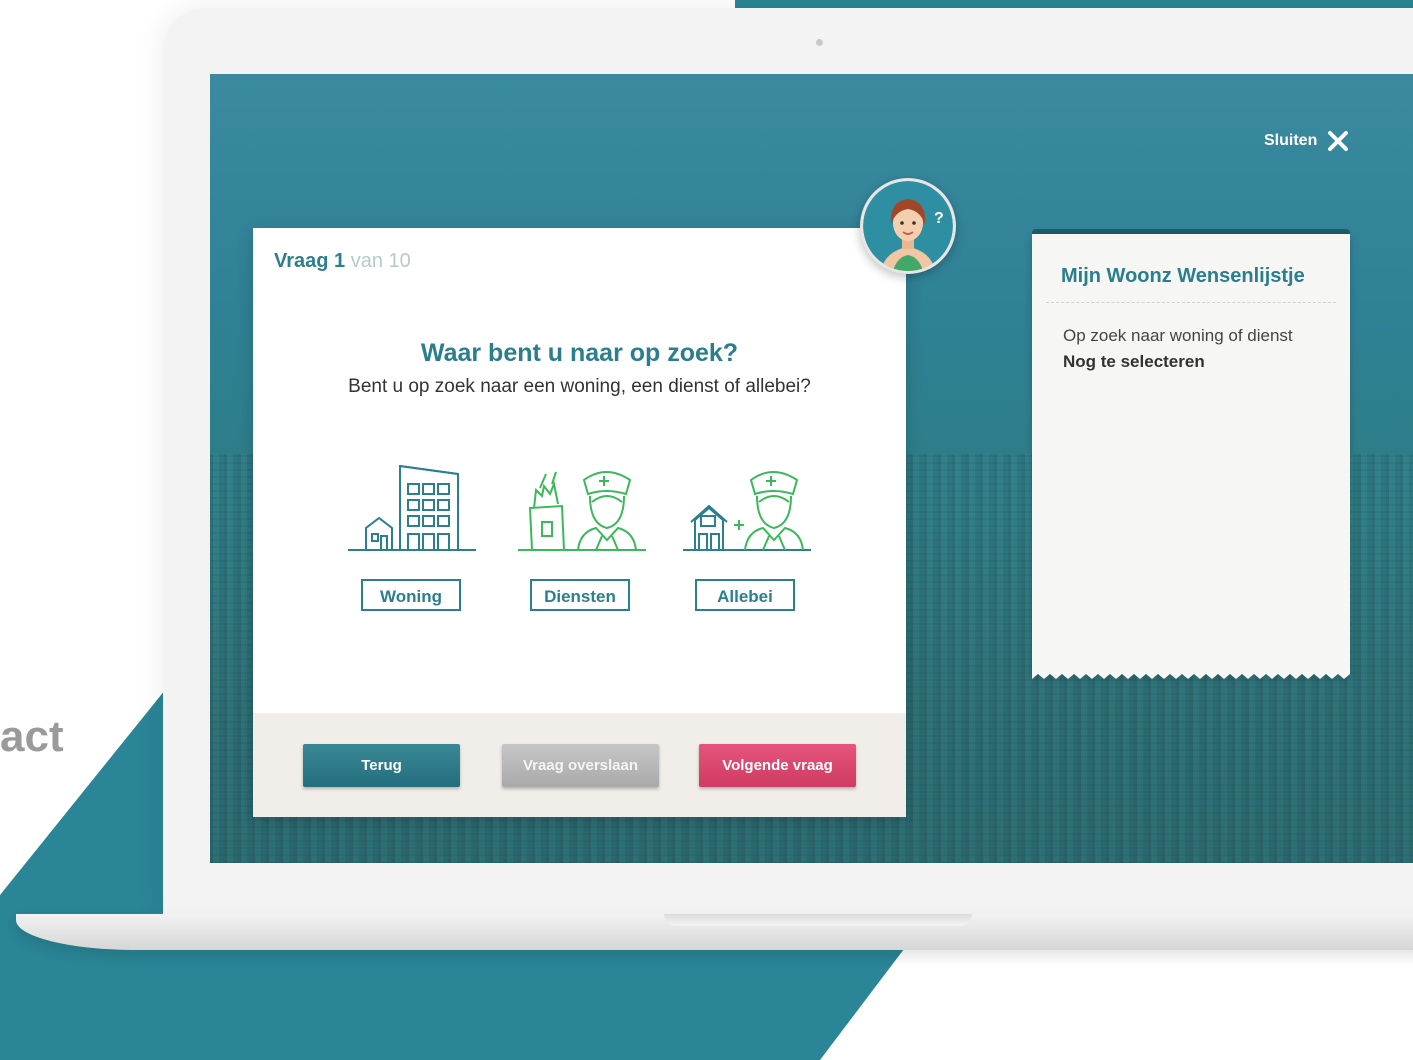  I want to click on house-plus-nurse-icon, so click(747, 511).